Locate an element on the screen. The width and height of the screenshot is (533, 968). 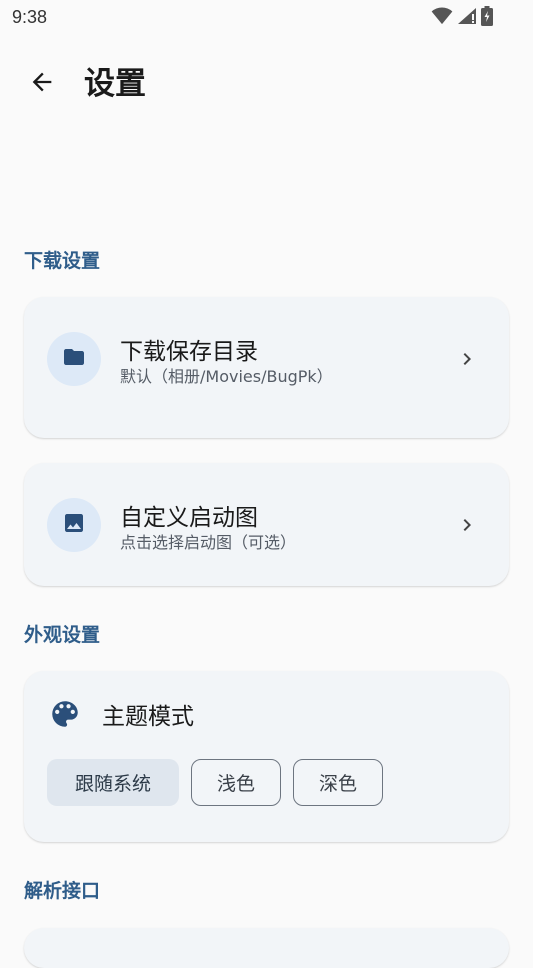
status-bar: 9:38 is located at coordinates (266, 18).